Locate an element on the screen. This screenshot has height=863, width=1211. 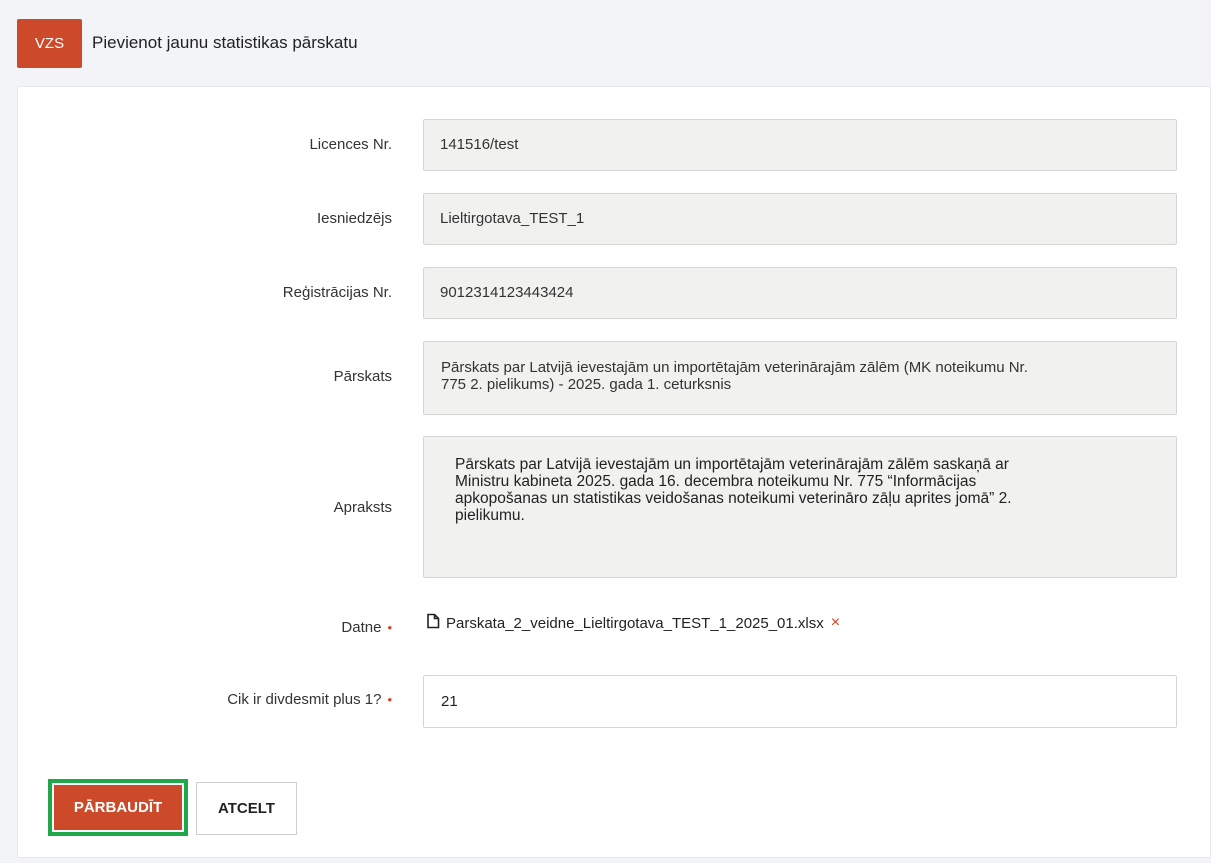
check-button-highlight: PĀRBAUDĪT is located at coordinates (118, 807).